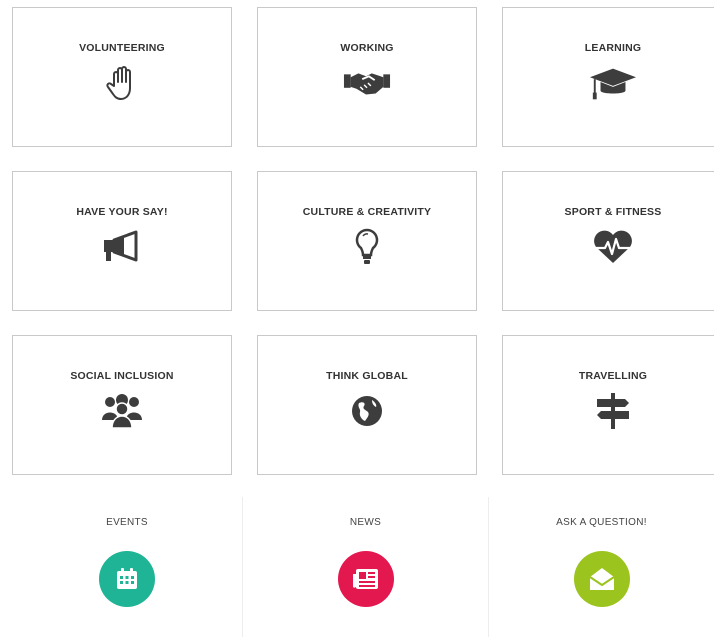  I want to click on ask-question-link: ASK A QUESTION!, so click(601, 566).